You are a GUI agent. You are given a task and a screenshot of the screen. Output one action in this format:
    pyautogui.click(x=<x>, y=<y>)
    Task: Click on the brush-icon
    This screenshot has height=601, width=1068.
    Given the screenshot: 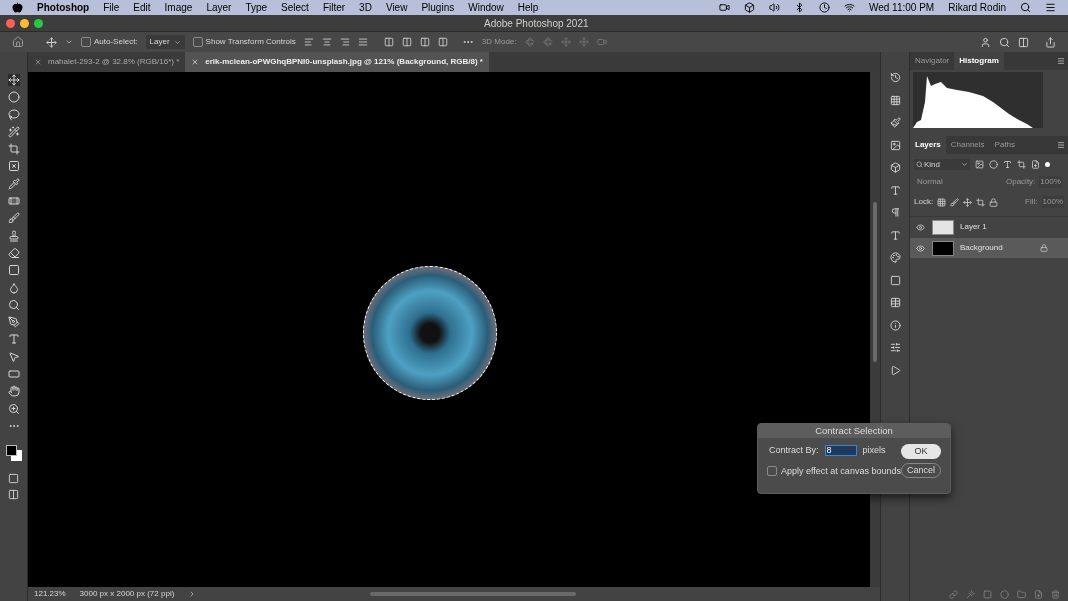 What is the action you would take?
    pyautogui.click(x=13, y=218)
    